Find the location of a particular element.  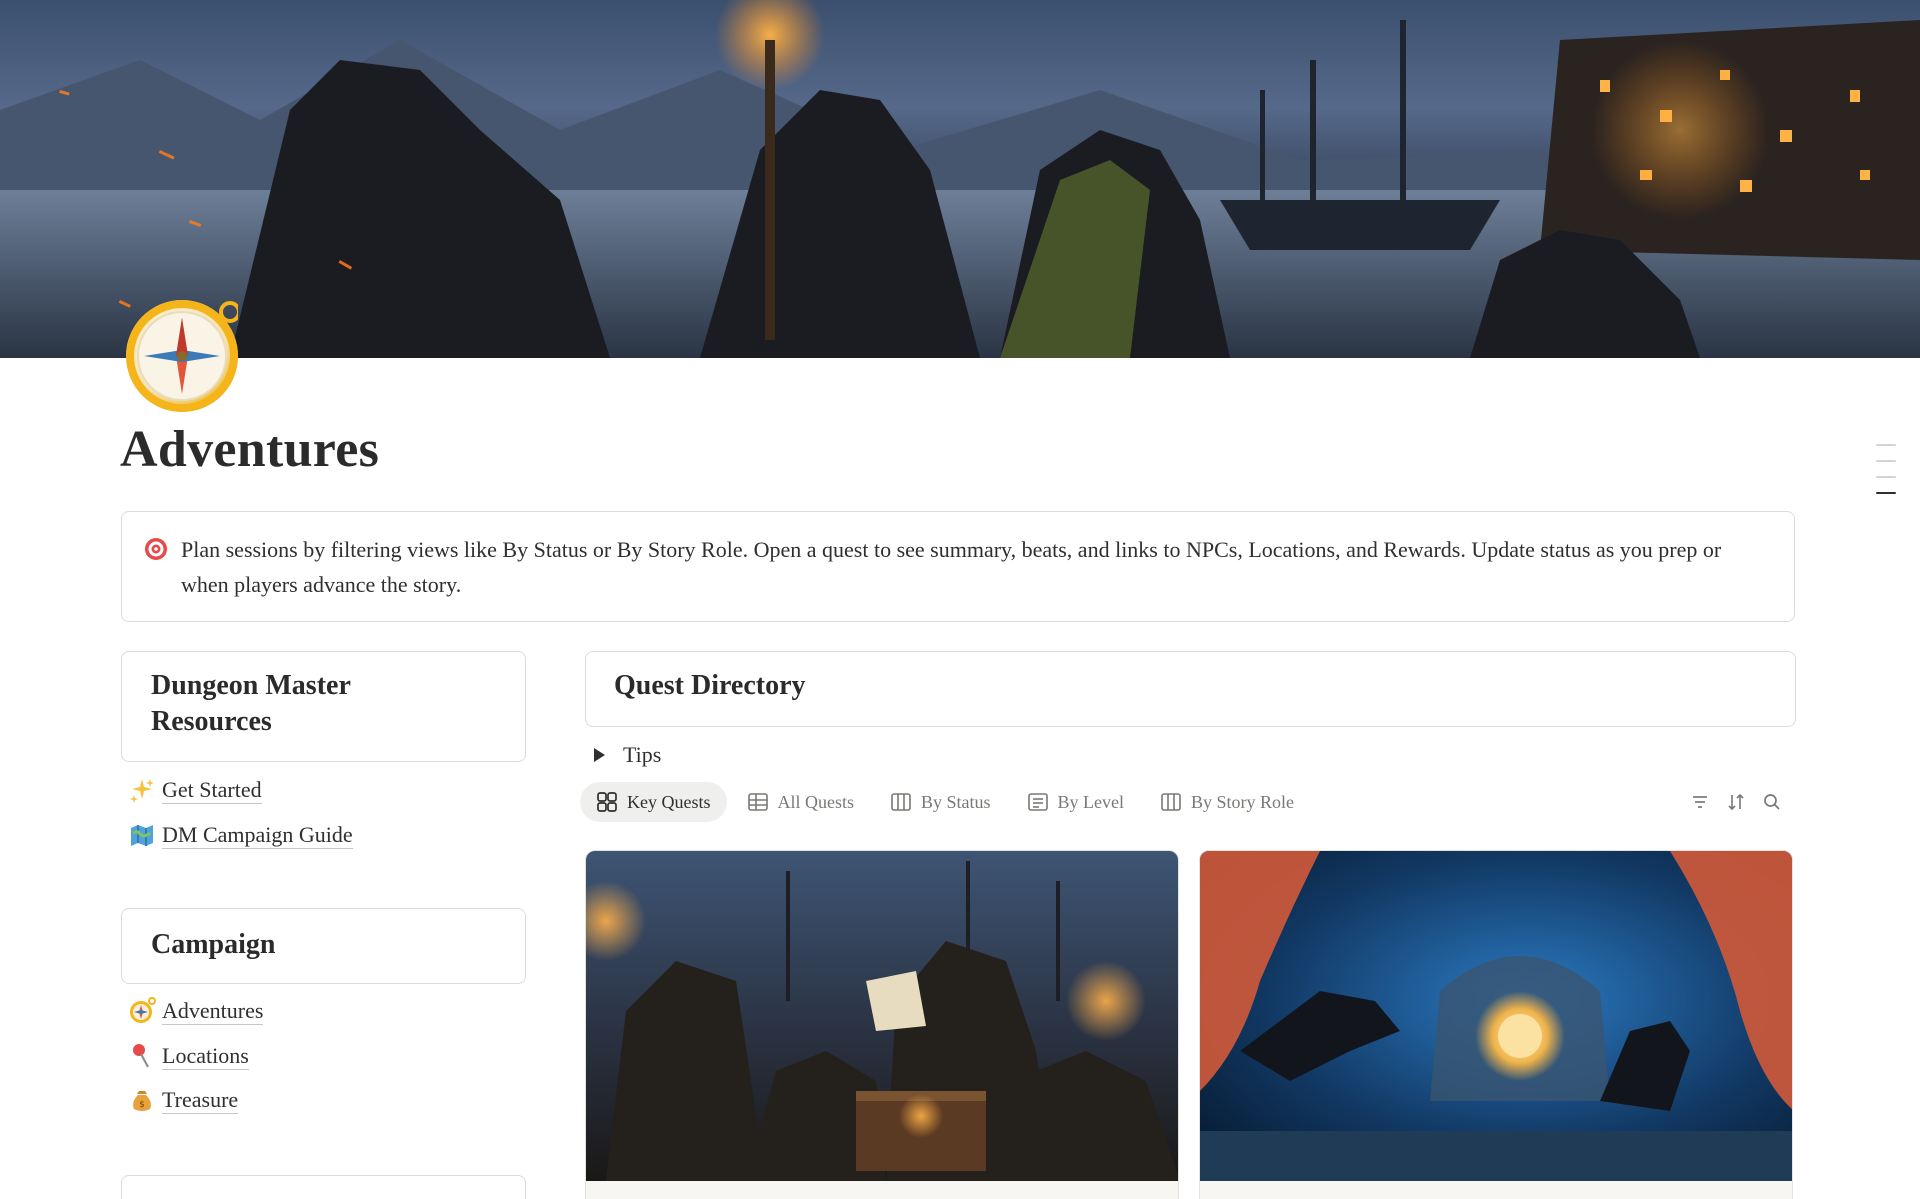

link-get-started: Get Started is located at coordinates (195, 790).